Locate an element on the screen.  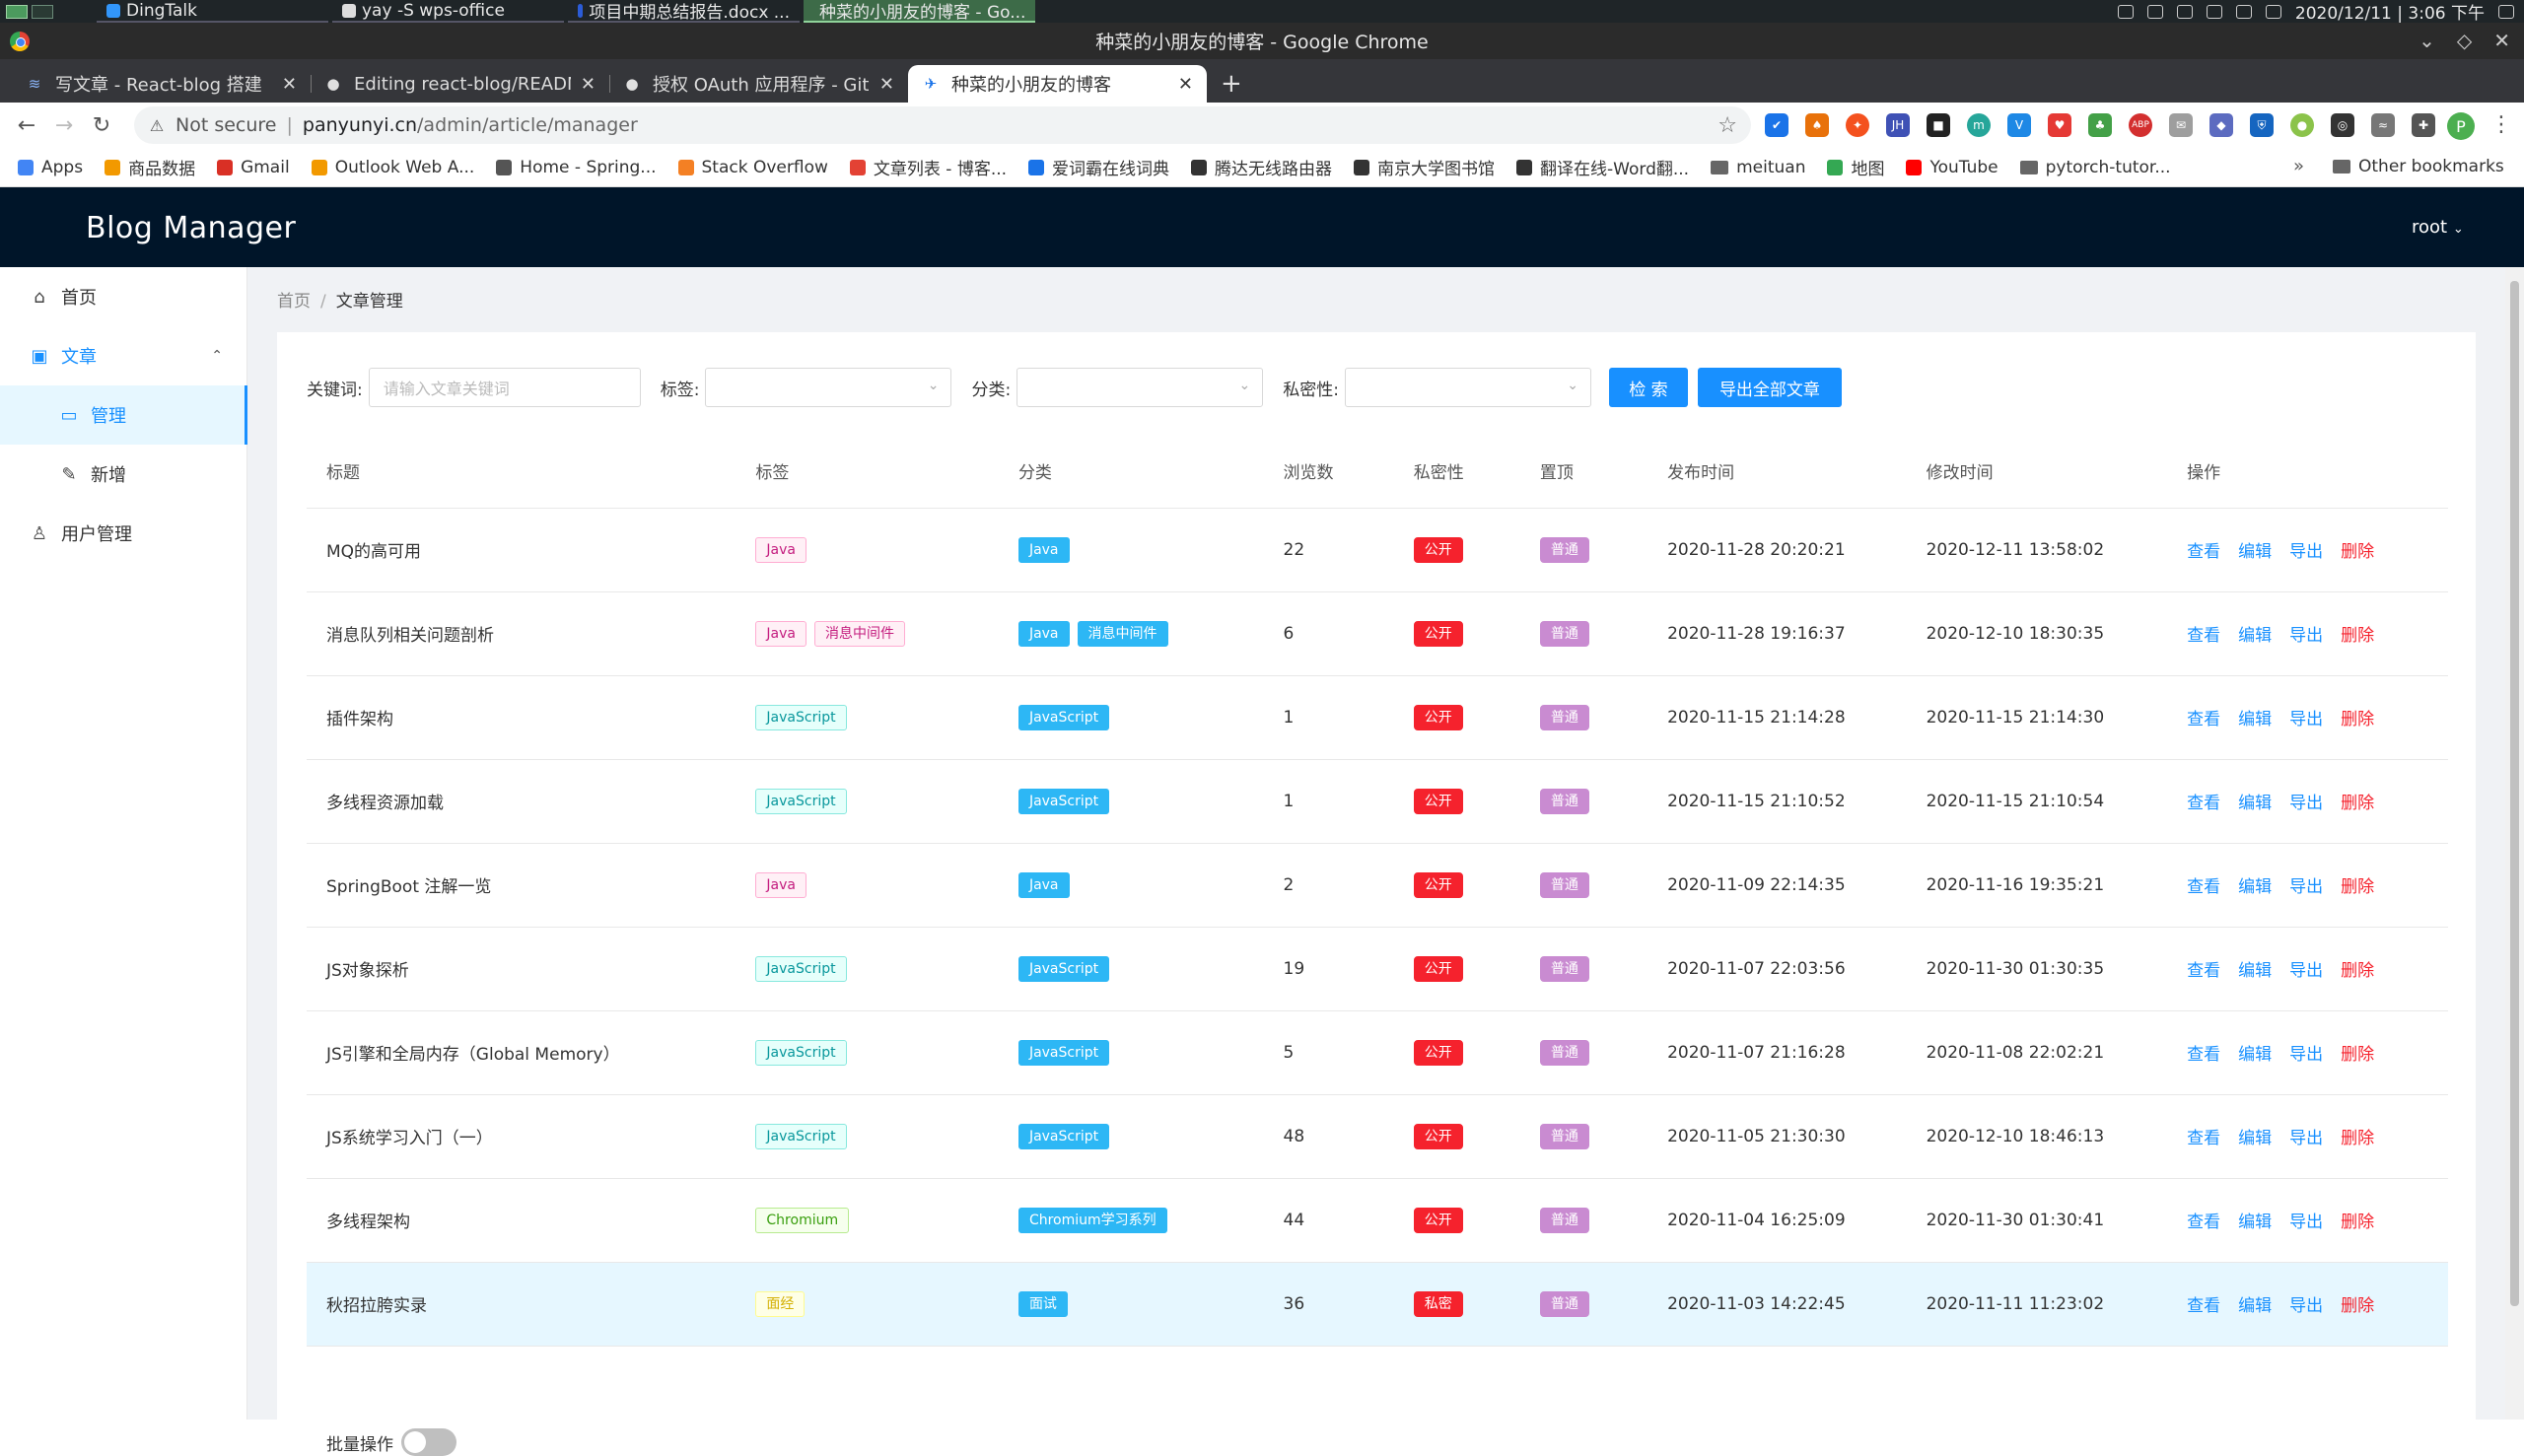
extension-icon: ⛨ is located at coordinates (2262, 125).